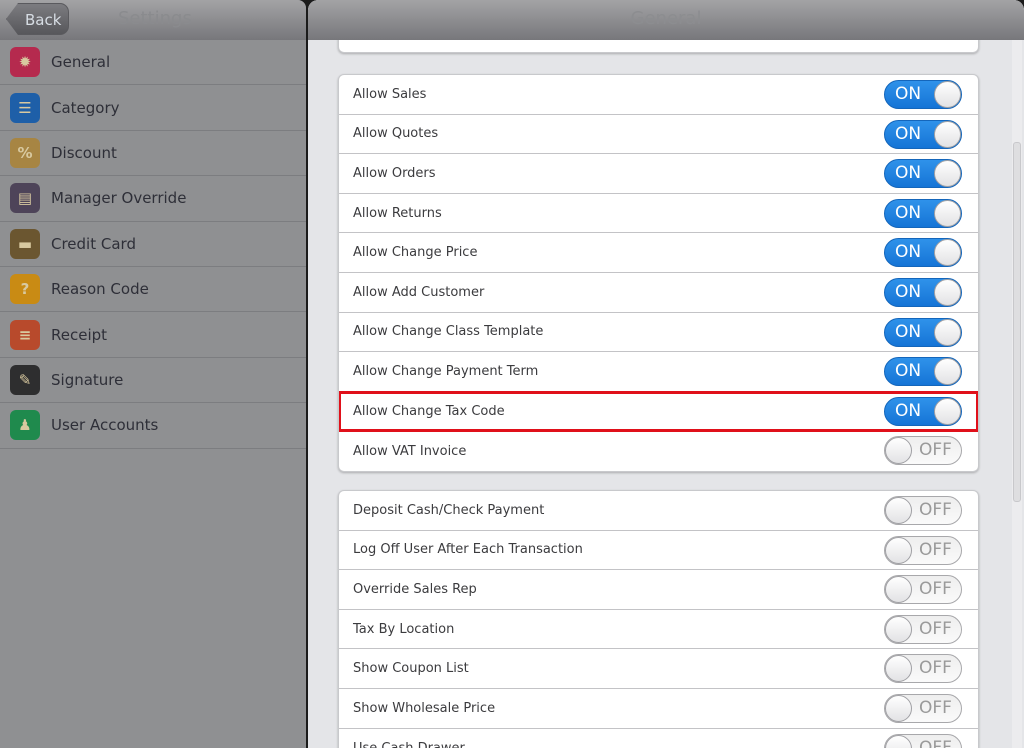  Describe the element at coordinates (658, 174) in the screenshot. I see `setting-row: Allow Orders ON` at that location.